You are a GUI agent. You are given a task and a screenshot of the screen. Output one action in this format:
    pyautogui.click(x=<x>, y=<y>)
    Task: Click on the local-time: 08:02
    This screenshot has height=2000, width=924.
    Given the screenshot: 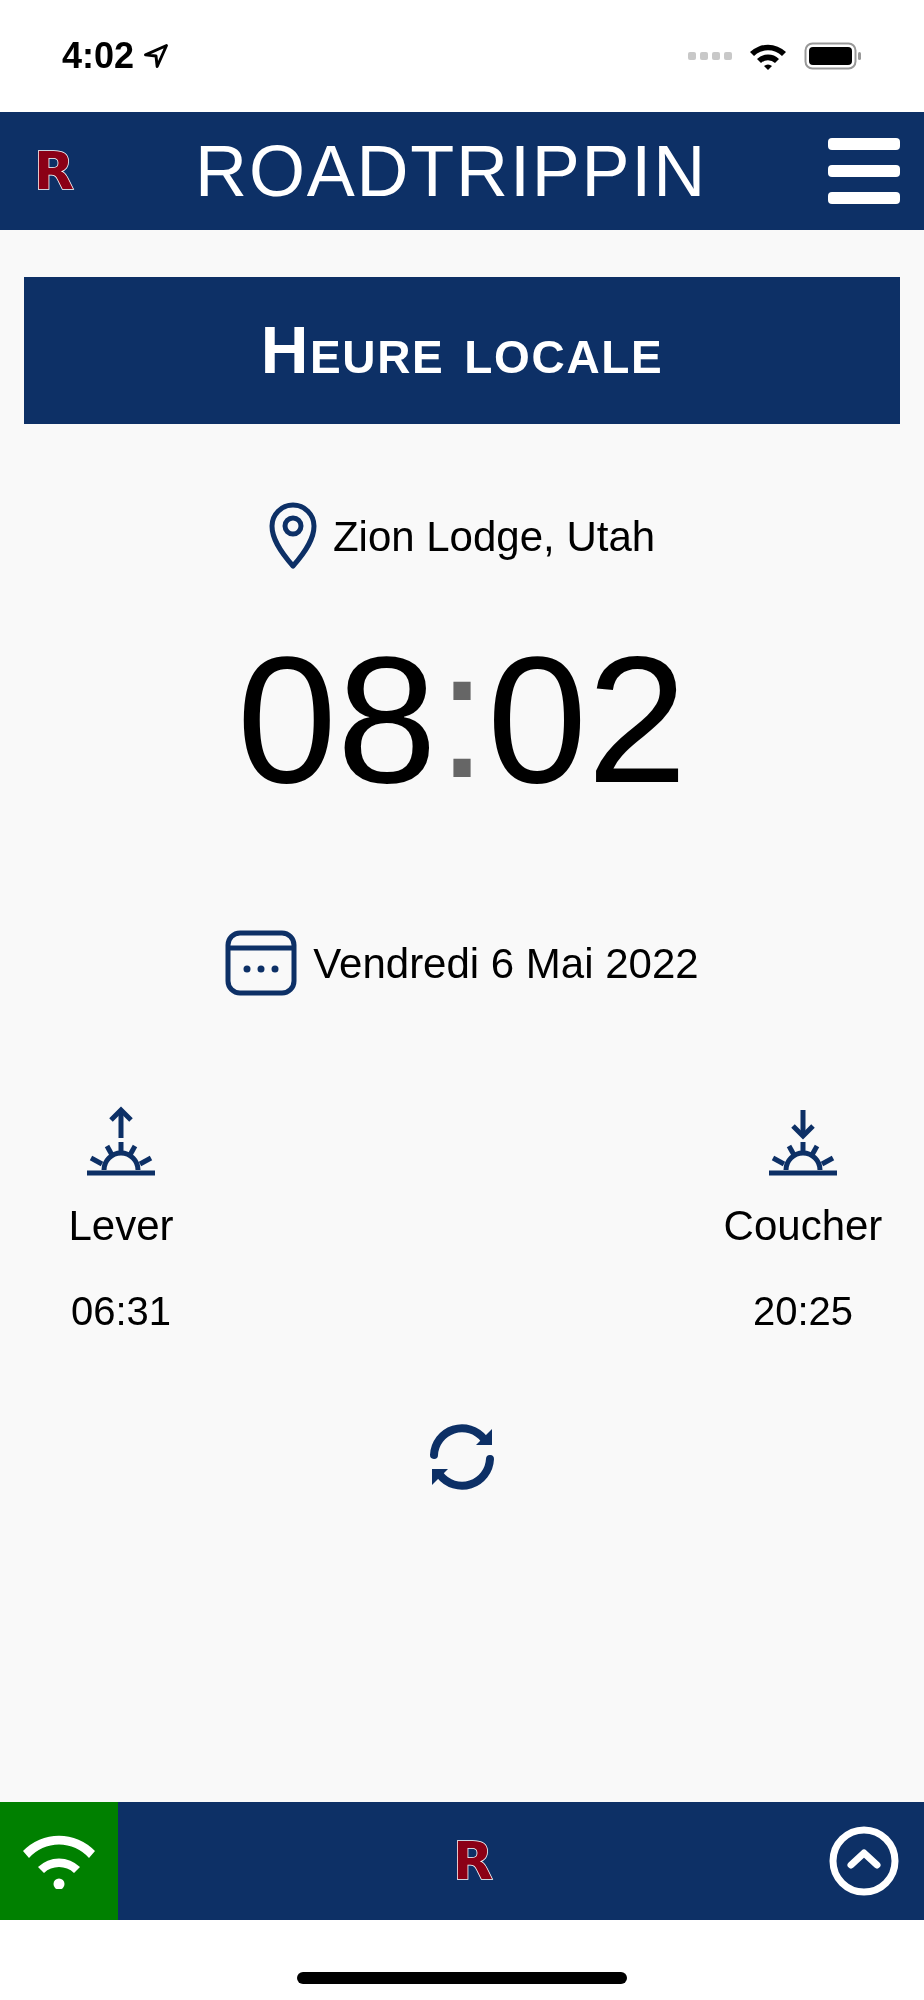 What is the action you would take?
    pyautogui.click(x=462, y=720)
    